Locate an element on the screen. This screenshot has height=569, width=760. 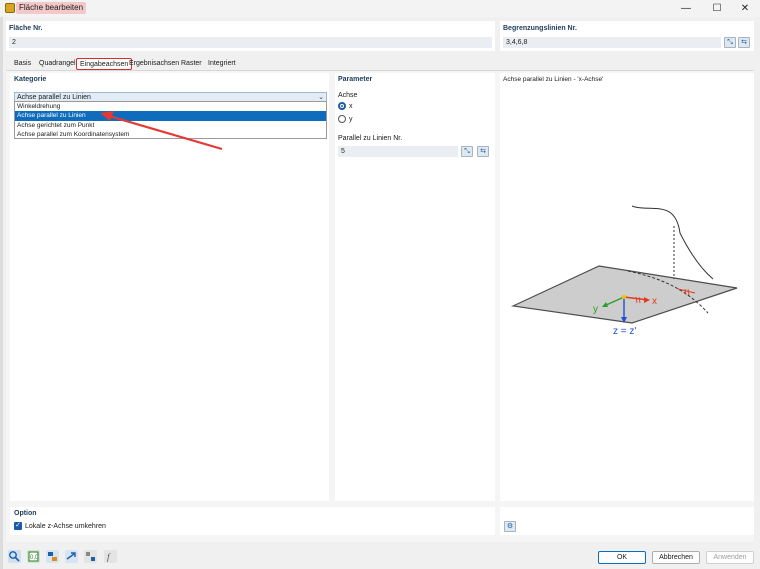
radio-y-label: y is located at coordinates (351, 119).